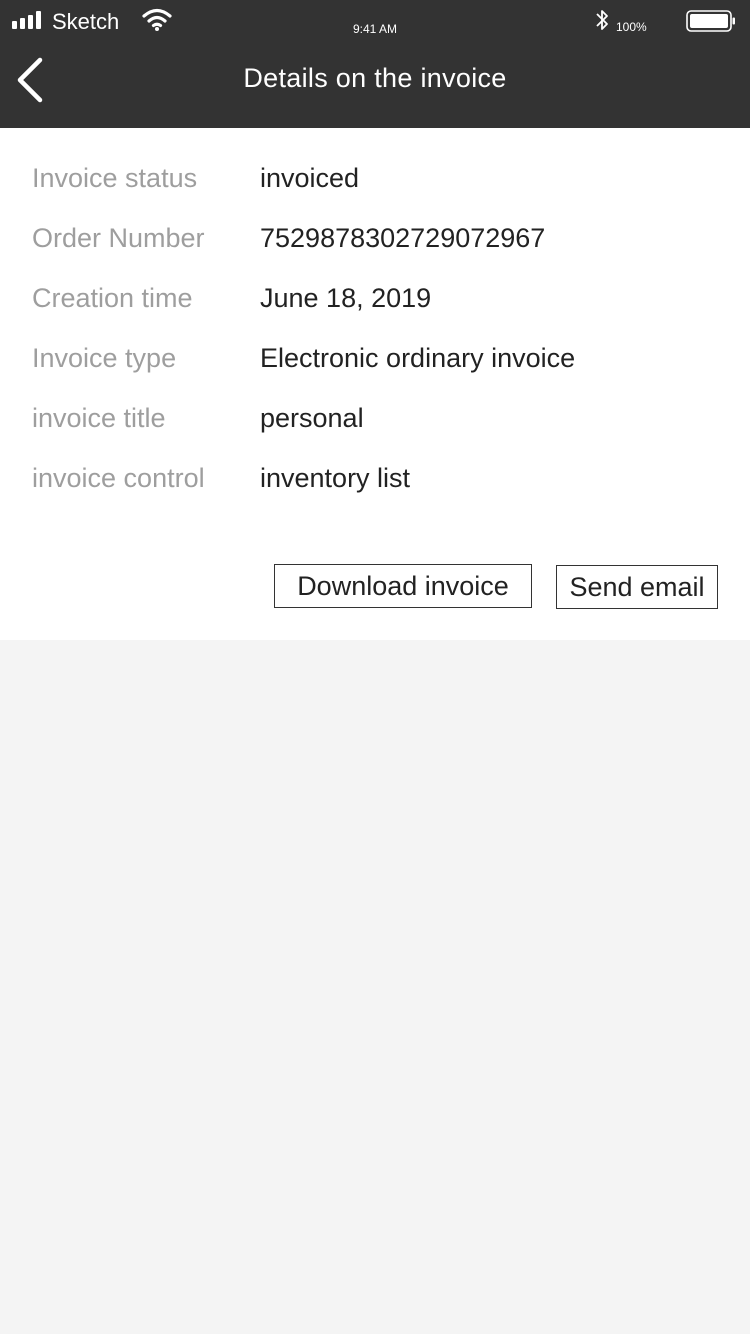 This screenshot has height=1334, width=750. I want to click on detail-value: personal, so click(312, 418).